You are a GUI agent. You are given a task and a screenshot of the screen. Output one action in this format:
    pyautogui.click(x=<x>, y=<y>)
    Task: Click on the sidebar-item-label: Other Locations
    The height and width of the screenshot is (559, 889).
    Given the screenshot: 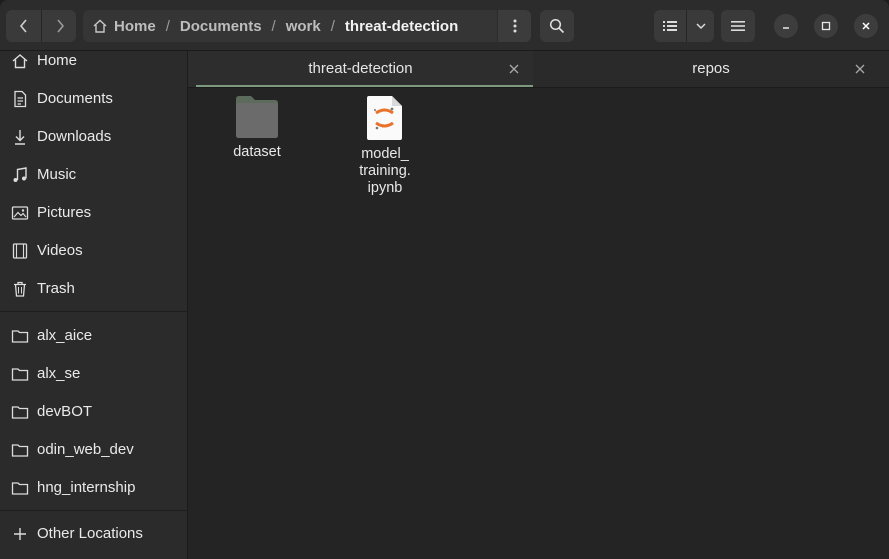 What is the action you would take?
    pyautogui.click(x=90, y=533)
    